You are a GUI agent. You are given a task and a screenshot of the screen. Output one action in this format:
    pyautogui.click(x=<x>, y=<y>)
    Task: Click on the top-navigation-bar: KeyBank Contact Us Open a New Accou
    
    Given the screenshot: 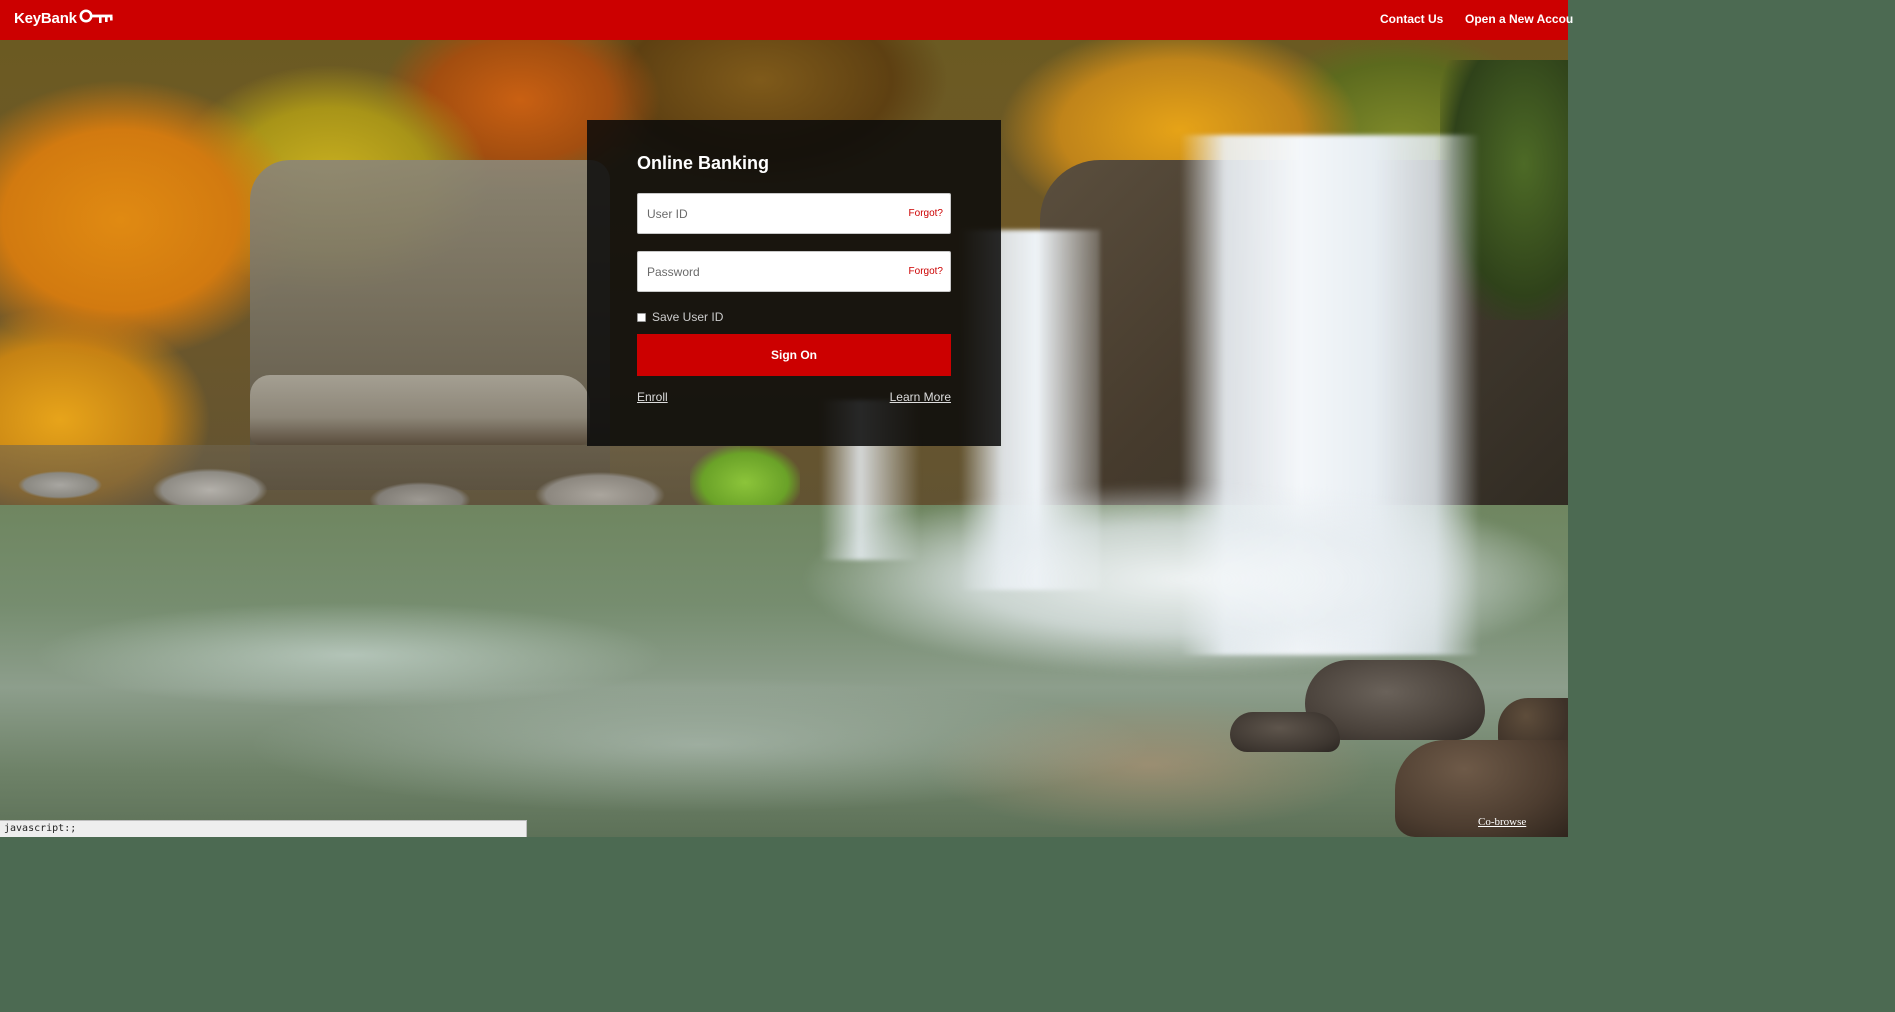 What is the action you would take?
    pyautogui.click(x=786, y=20)
    